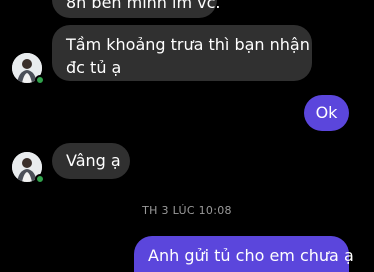 The height and width of the screenshot is (272, 374). I want to click on message-bubble-outgoing: Ok, so click(326, 113).